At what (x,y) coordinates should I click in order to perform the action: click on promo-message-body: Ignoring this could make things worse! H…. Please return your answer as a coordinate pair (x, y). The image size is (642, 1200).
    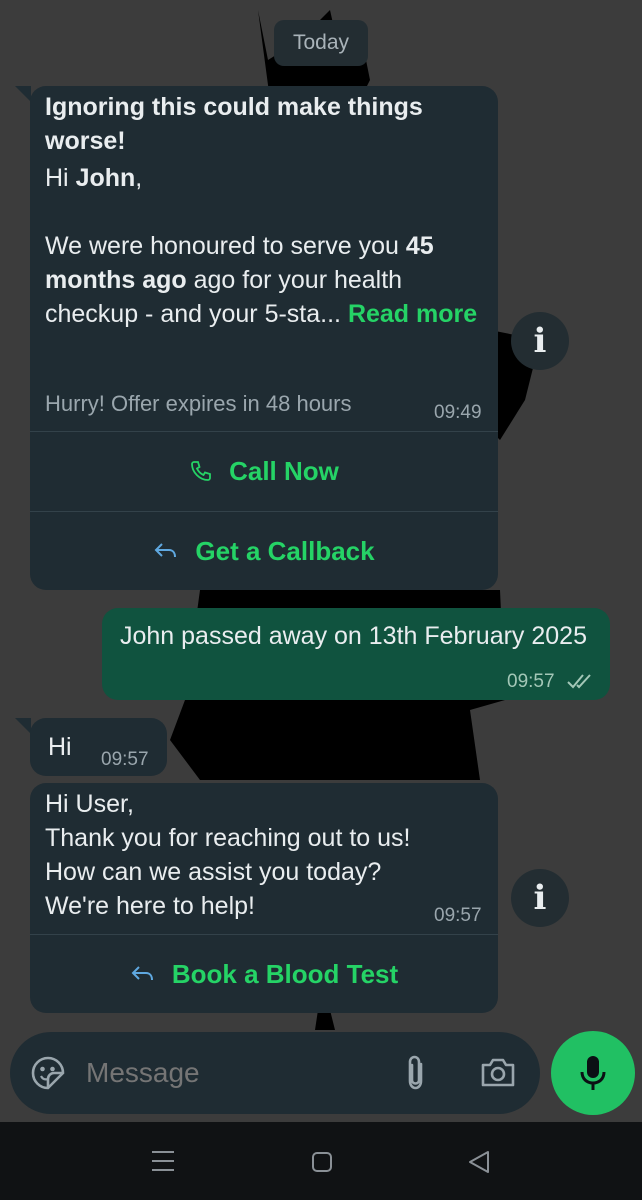
    Looking at the image, I should click on (265, 210).